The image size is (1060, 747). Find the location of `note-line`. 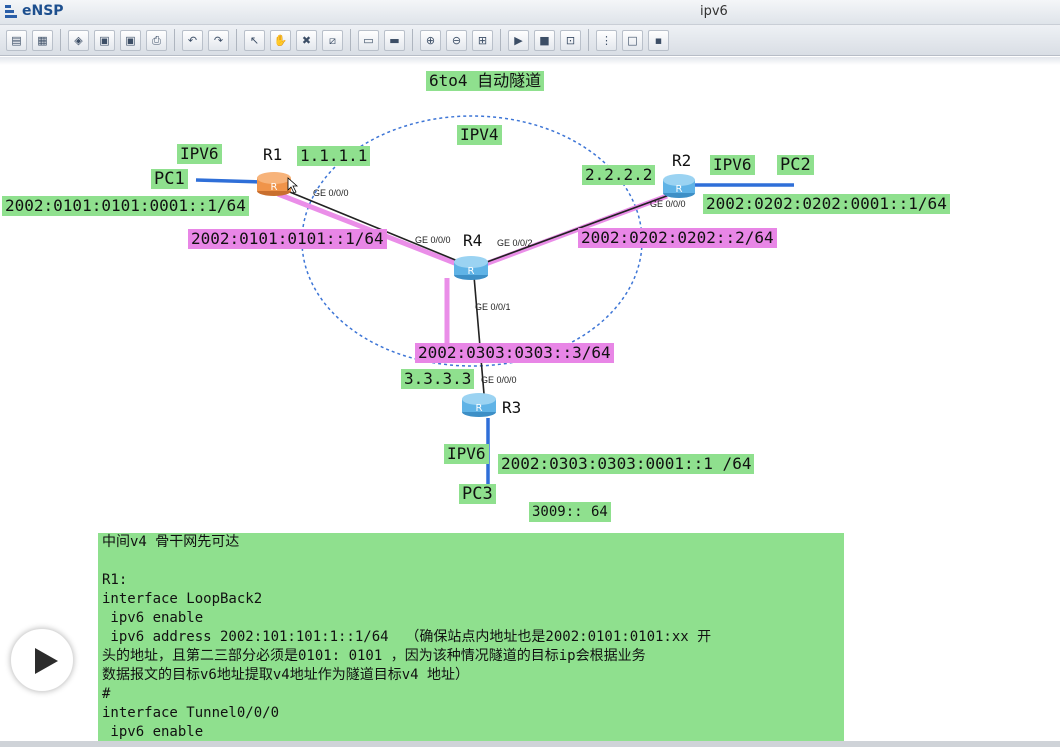

note-line is located at coordinates (473, 561).